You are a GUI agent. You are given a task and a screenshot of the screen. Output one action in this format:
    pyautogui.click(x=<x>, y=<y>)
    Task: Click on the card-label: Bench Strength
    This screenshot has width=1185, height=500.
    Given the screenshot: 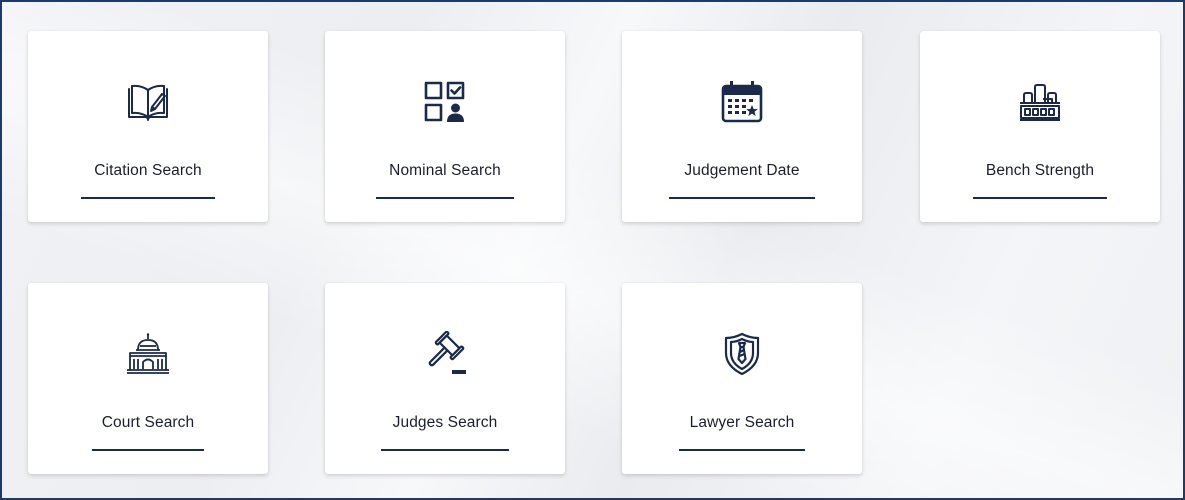 What is the action you would take?
    pyautogui.click(x=1040, y=170)
    